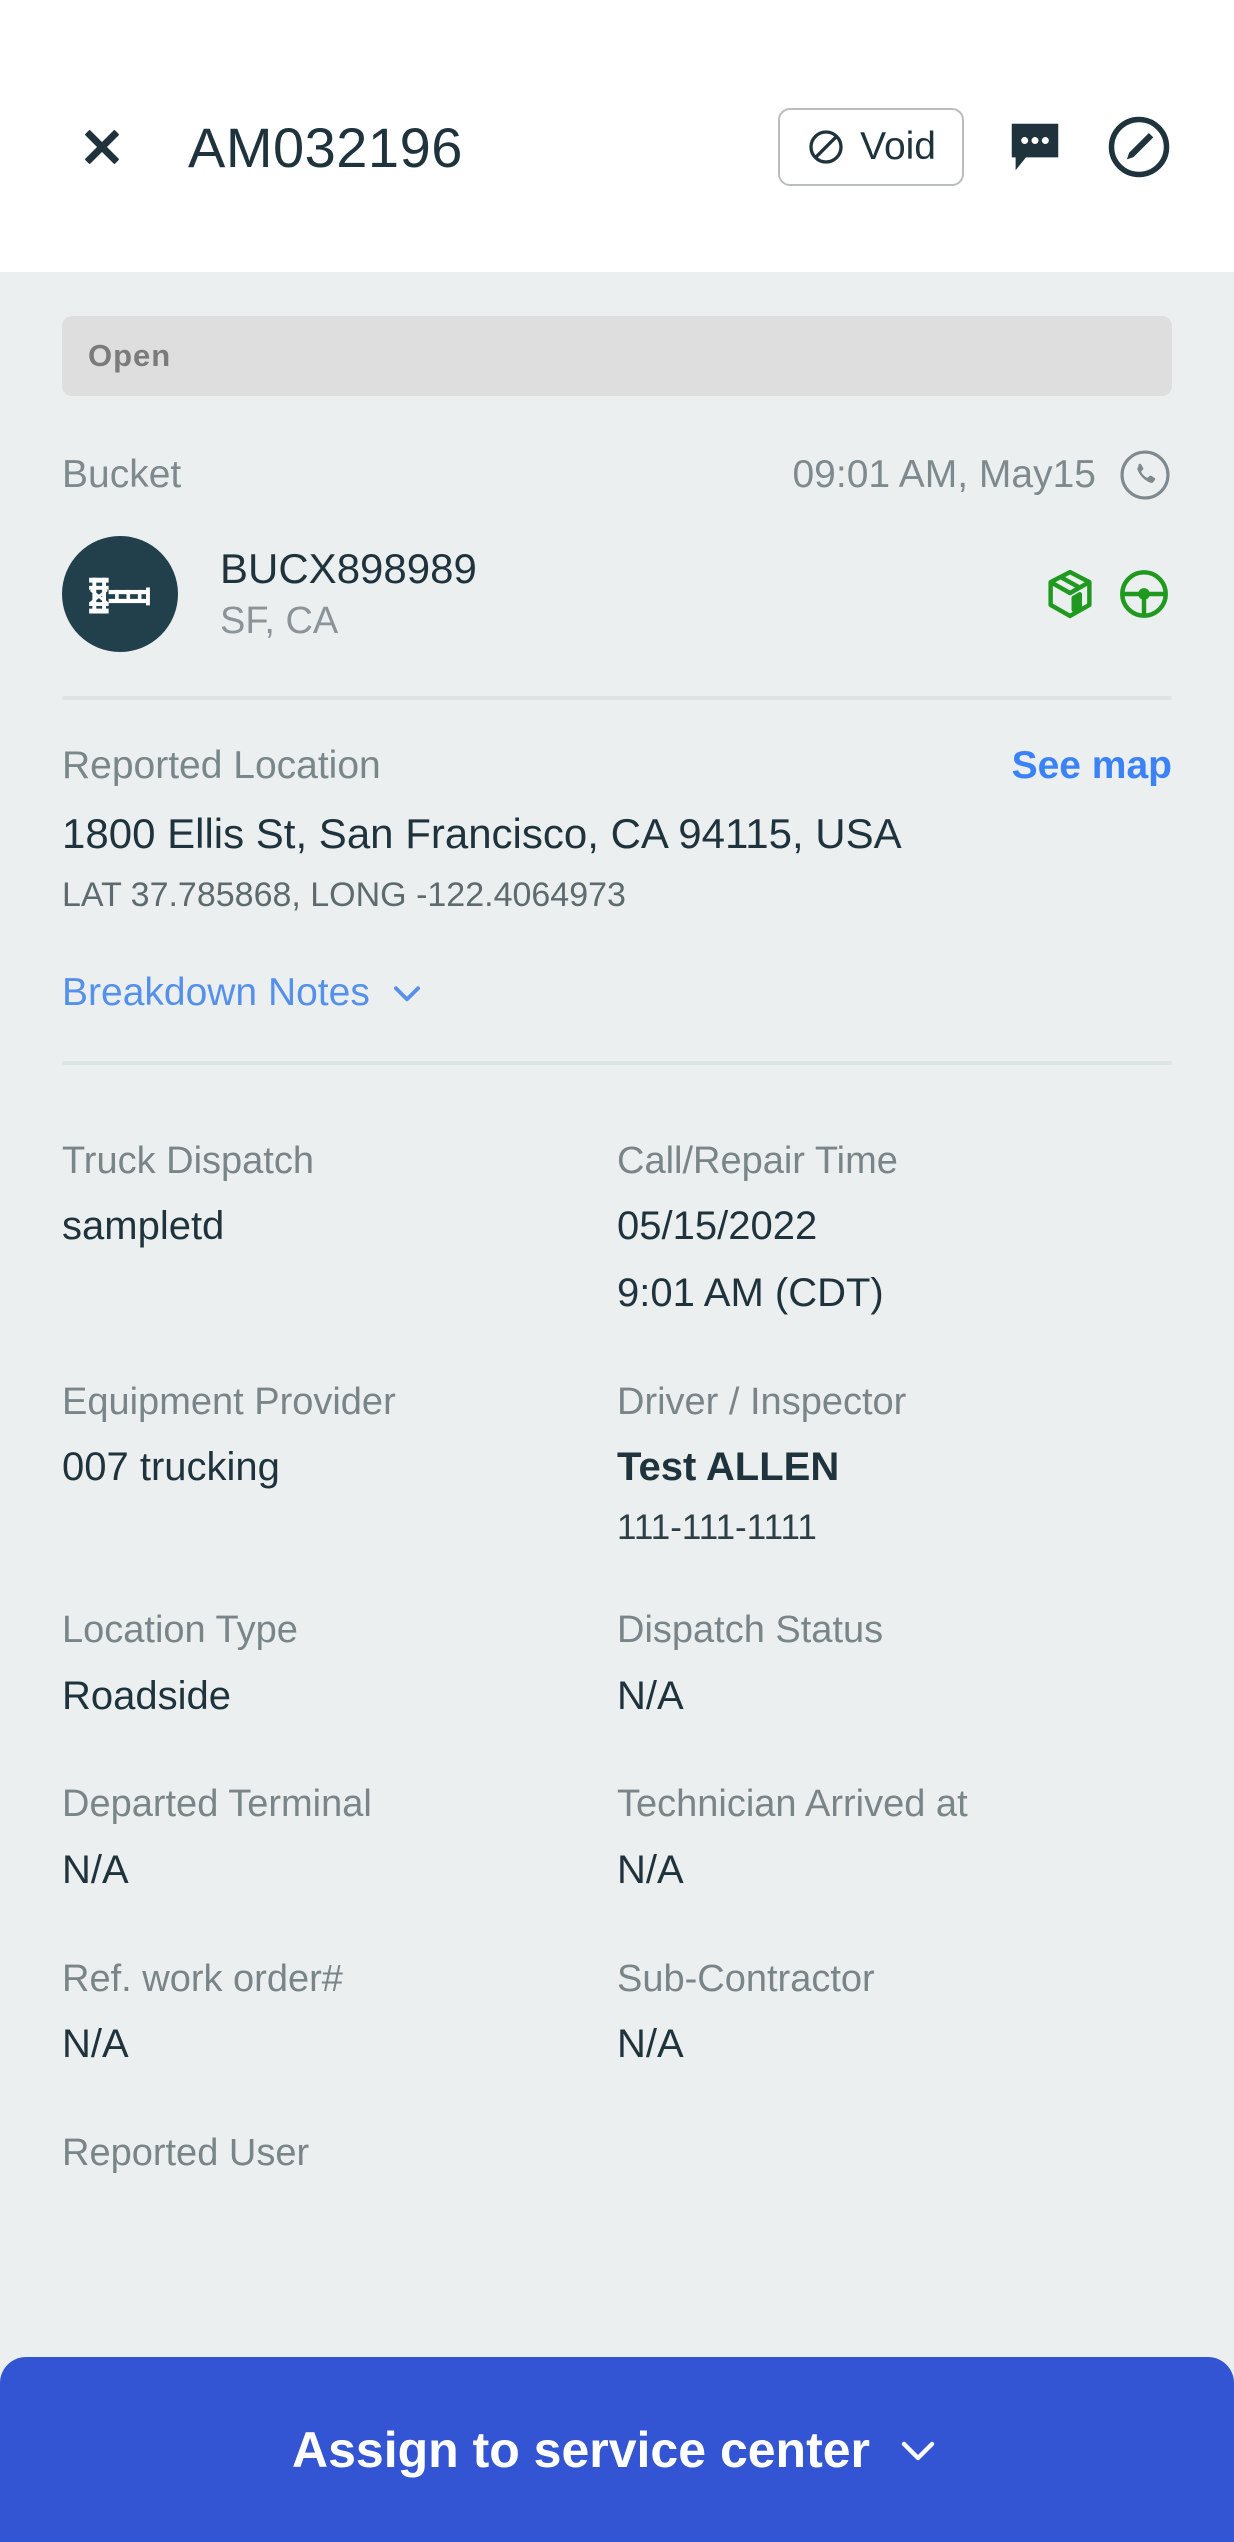  What do you see at coordinates (1144, 594) in the screenshot?
I see `steering-wheel-icon` at bounding box center [1144, 594].